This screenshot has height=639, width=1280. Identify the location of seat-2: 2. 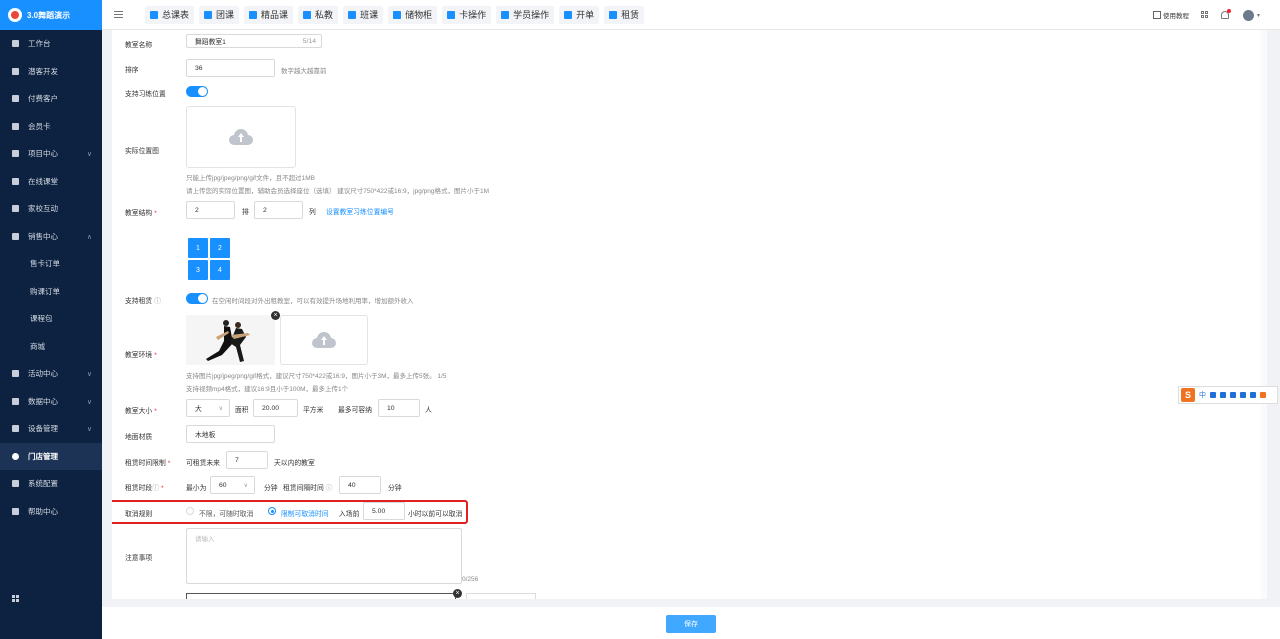
(220, 248).